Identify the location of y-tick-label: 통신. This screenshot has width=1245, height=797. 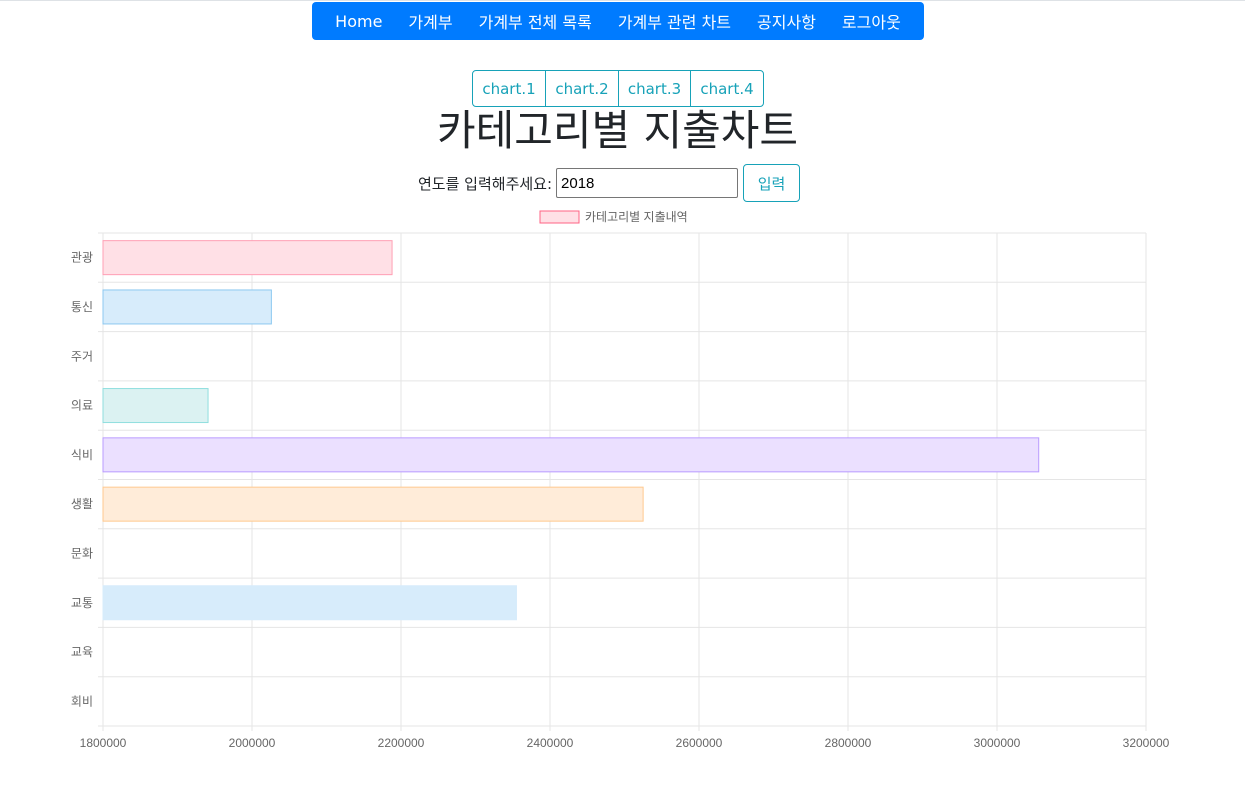
(82, 307).